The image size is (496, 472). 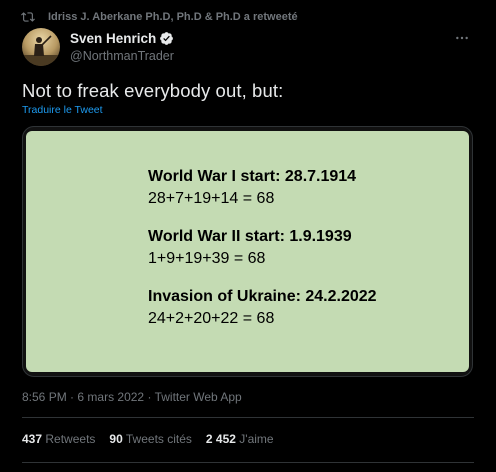 What do you see at coordinates (211, 318) in the screenshot?
I see `media-line-sum: 24+2+20+22 = 68` at bounding box center [211, 318].